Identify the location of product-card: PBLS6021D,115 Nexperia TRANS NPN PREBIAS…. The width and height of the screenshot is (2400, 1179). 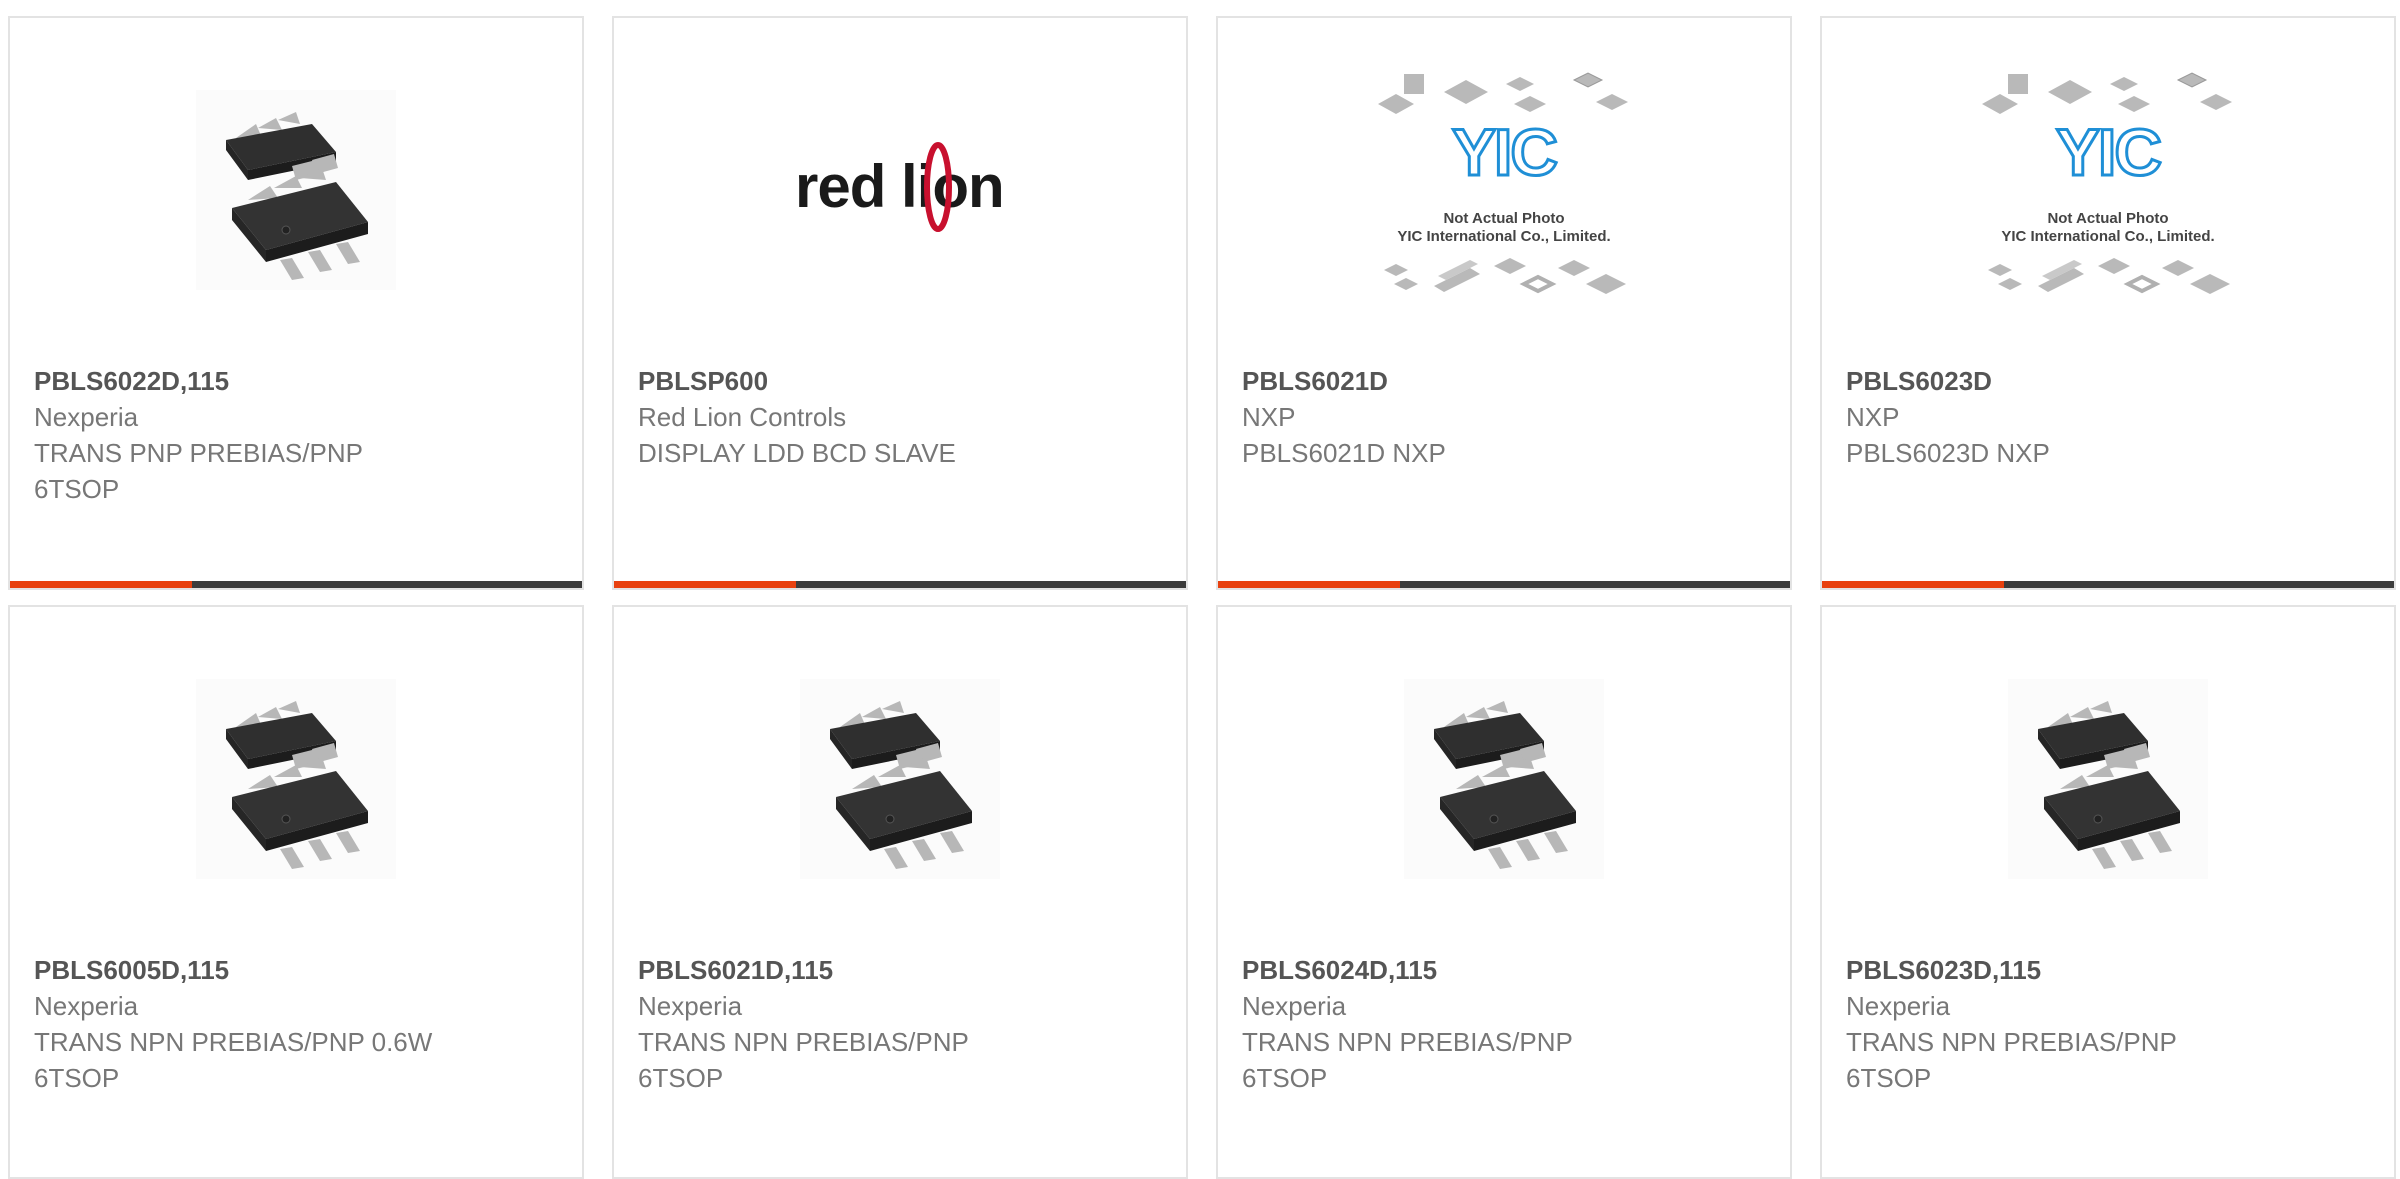
(900, 892).